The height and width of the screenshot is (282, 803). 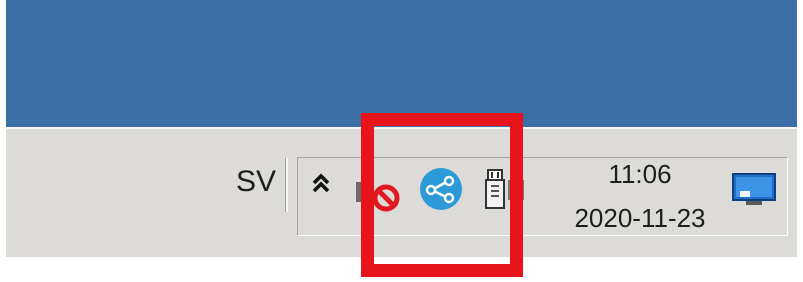 What do you see at coordinates (754, 190) in the screenshot?
I see `monitor-icon` at bounding box center [754, 190].